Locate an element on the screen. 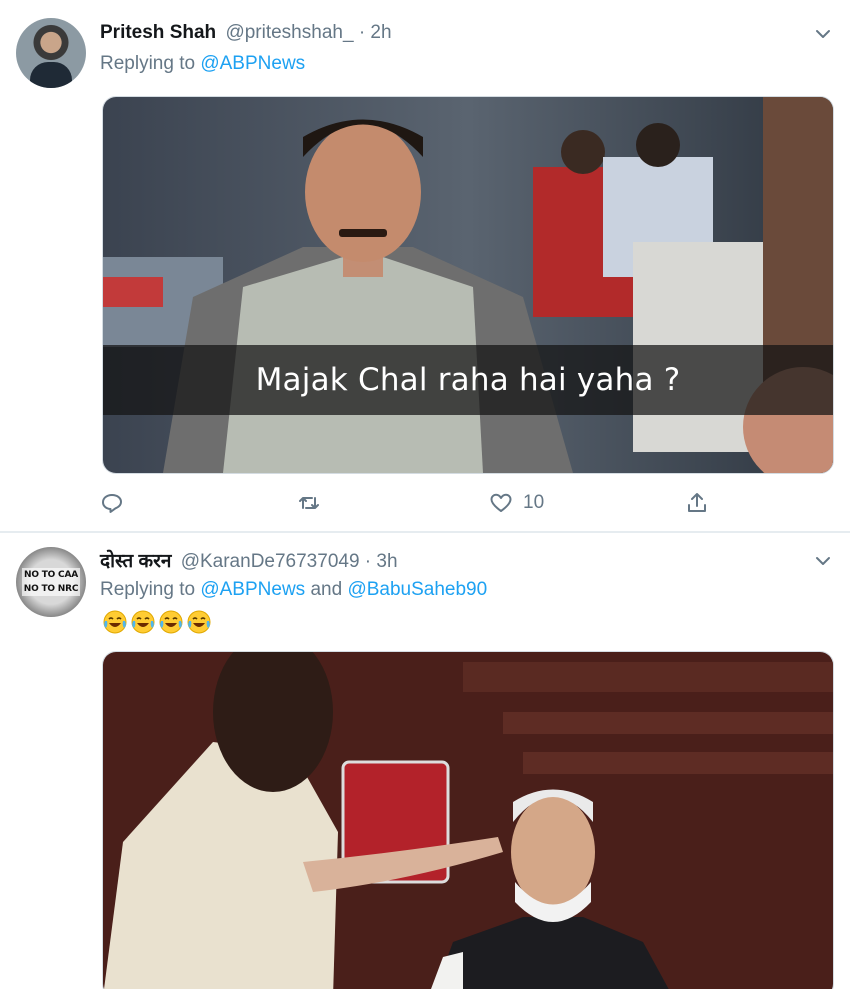 The image size is (850, 989). reply-icon is located at coordinates (112, 503).